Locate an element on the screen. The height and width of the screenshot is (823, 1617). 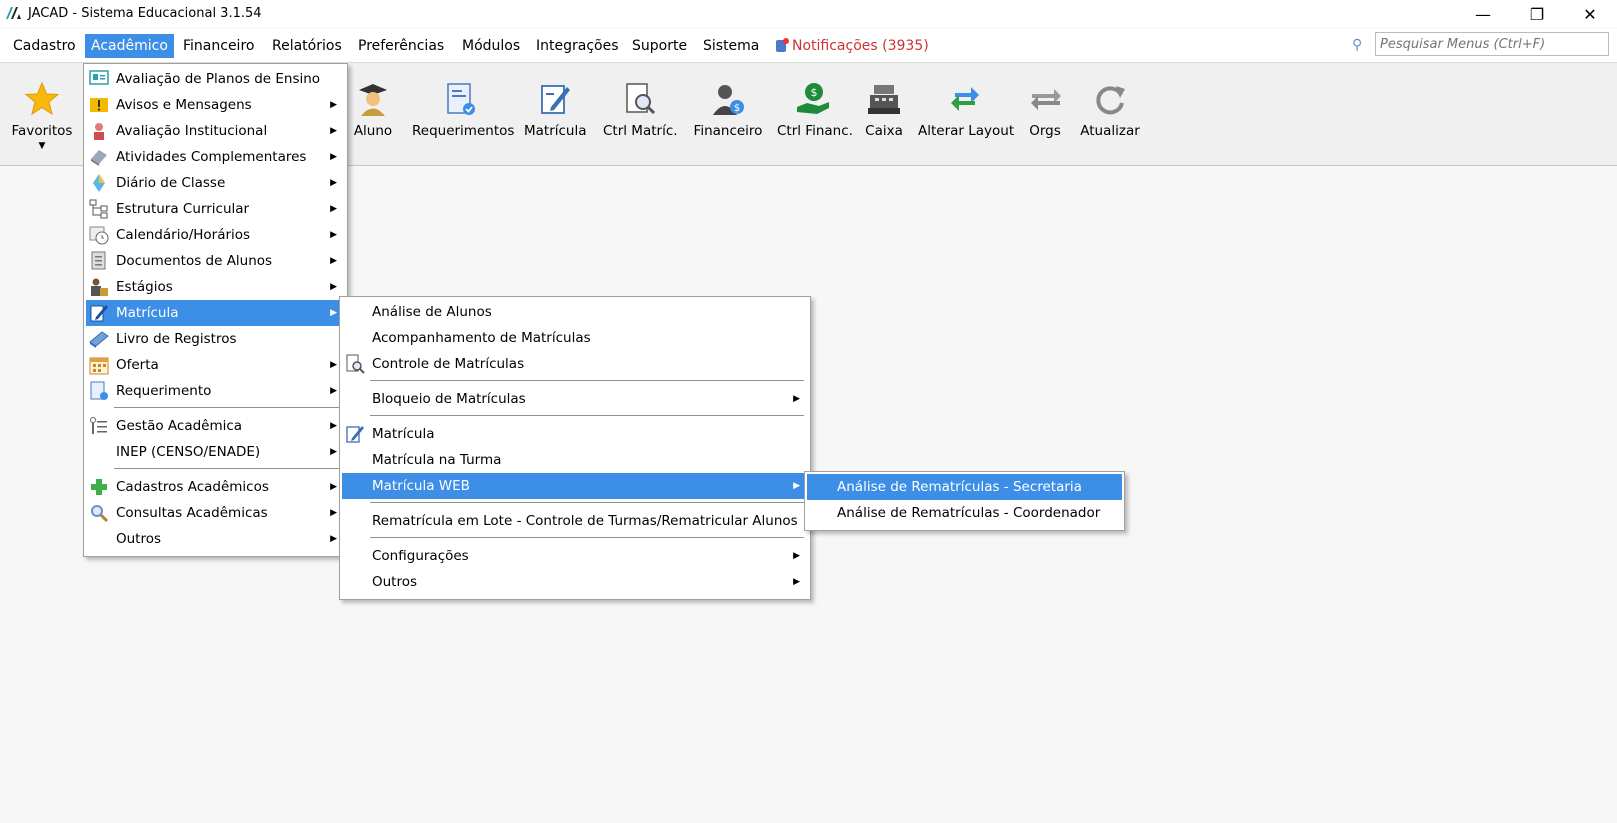
warning-message-icon is located at coordinates (99, 105).